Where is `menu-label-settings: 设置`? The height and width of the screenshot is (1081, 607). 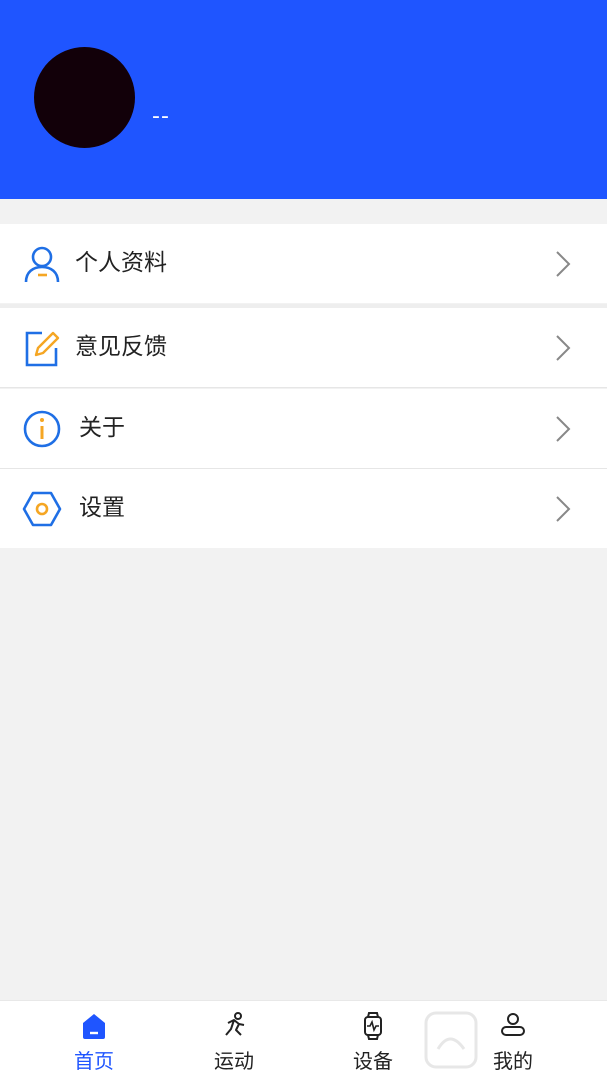 menu-label-settings: 设置 is located at coordinates (102, 508).